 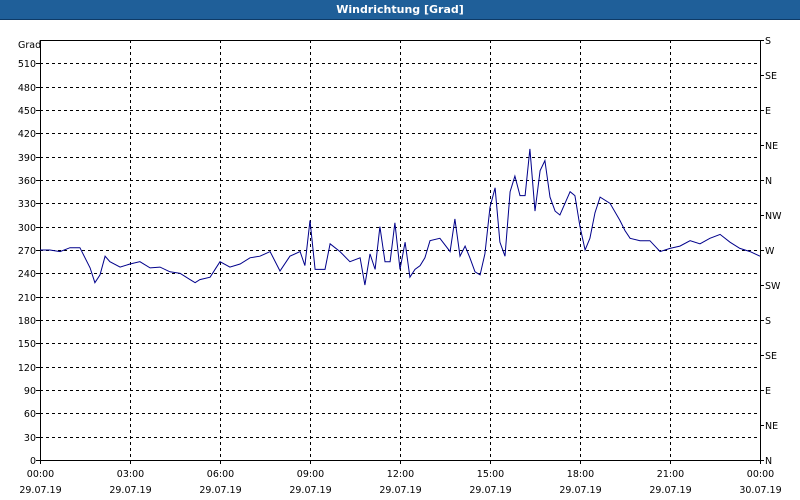 I want to click on y-tick-label: 450, so click(x=27, y=111).